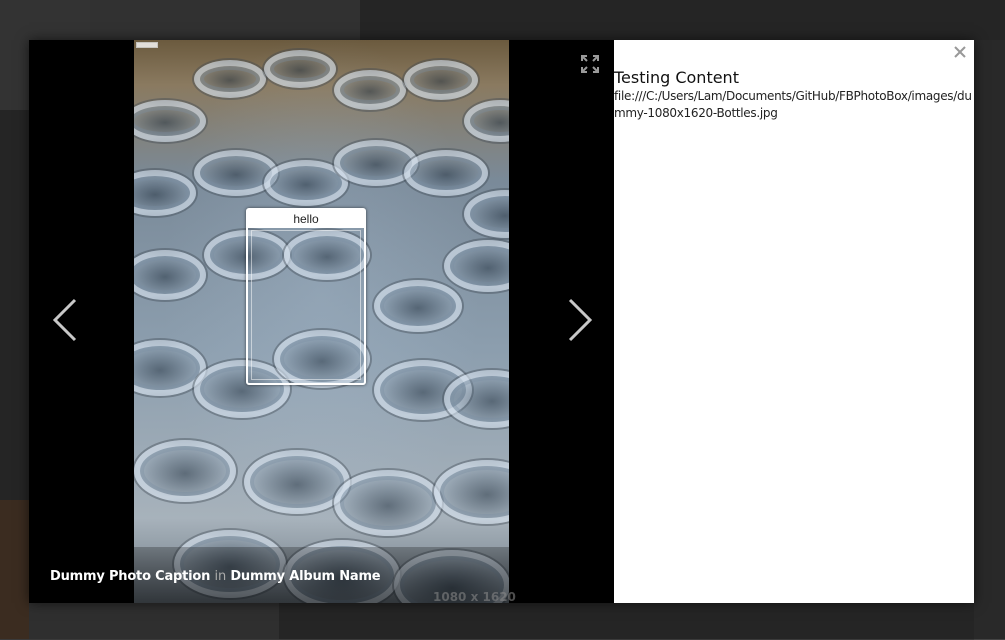 This screenshot has width=1005, height=640. I want to click on previous-photo-button, so click(69, 320).